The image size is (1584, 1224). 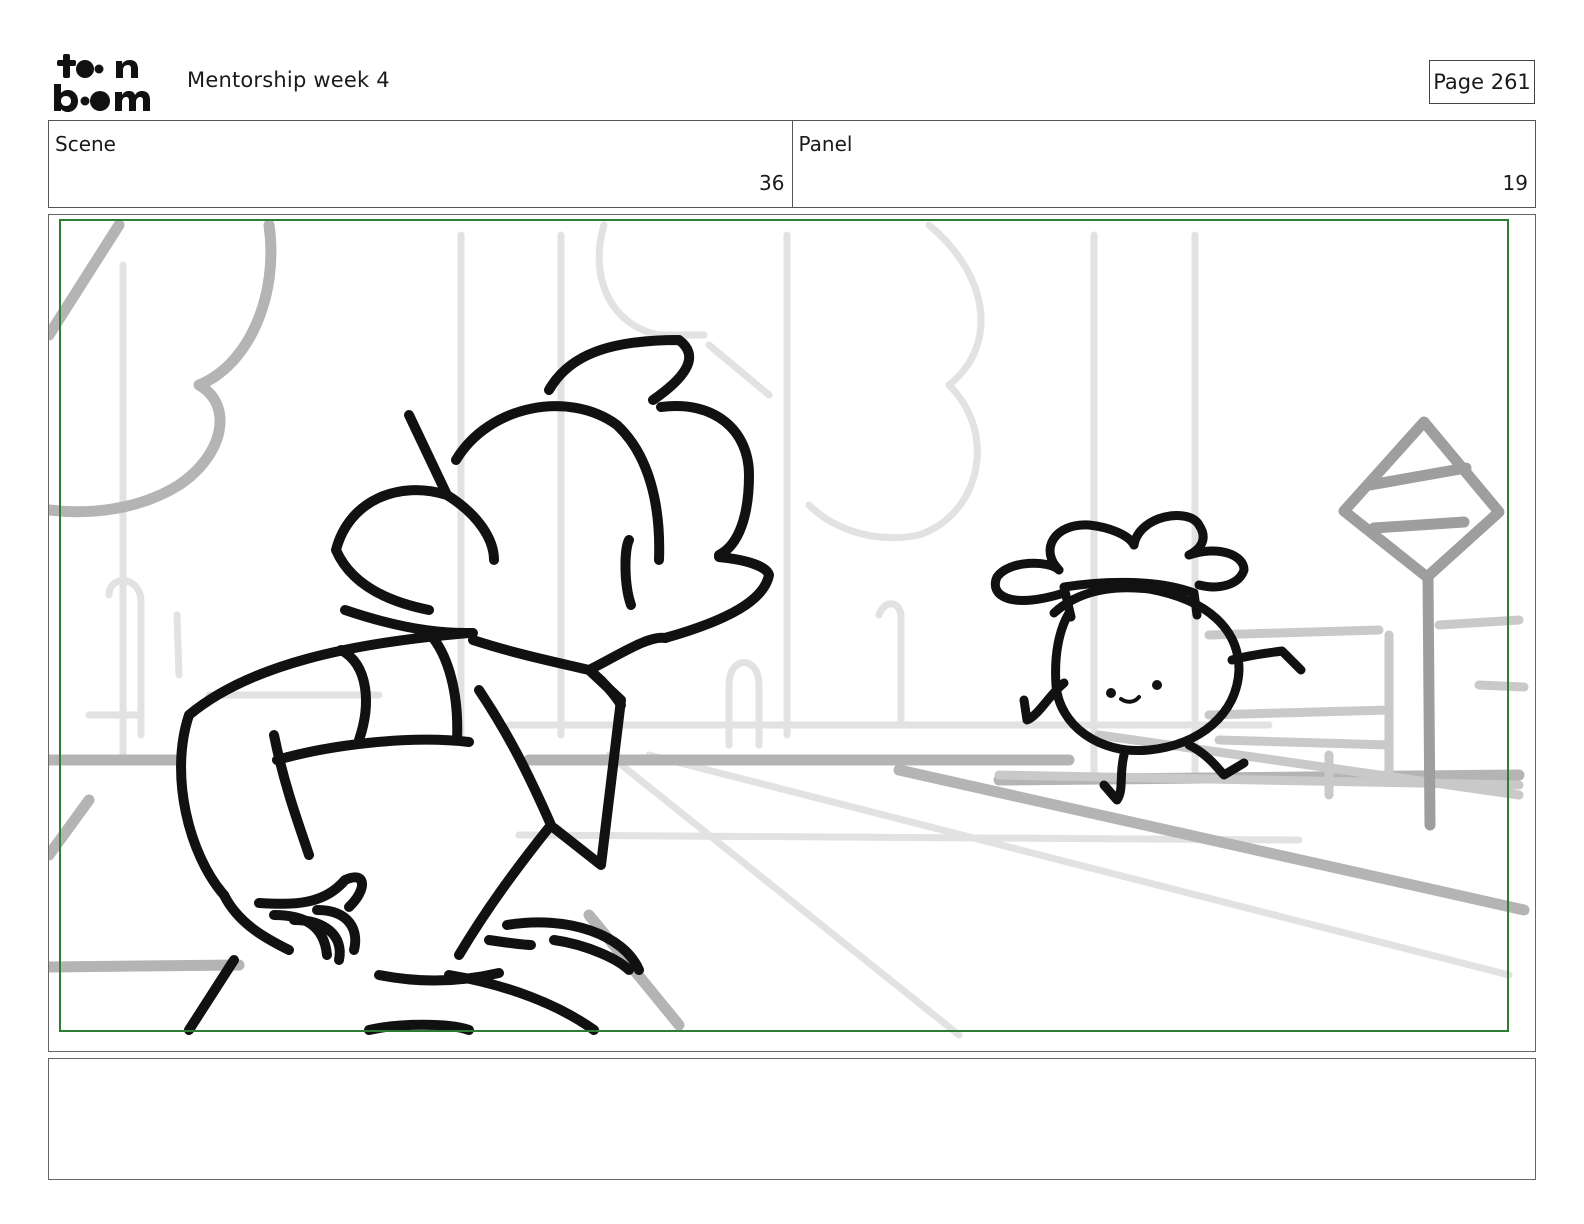 What do you see at coordinates (1163, 164) in the screenshot?
I see `panel-cell: Panel 19` at bounding box center [1163, 164].